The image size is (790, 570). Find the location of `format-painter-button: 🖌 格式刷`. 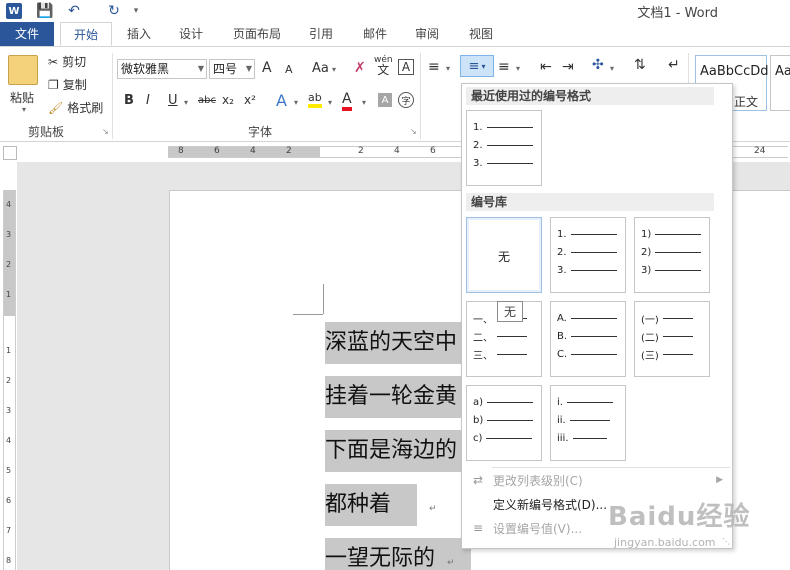

format-painter-button: 🖌 格式刷 is located at coordinates (75, 107).